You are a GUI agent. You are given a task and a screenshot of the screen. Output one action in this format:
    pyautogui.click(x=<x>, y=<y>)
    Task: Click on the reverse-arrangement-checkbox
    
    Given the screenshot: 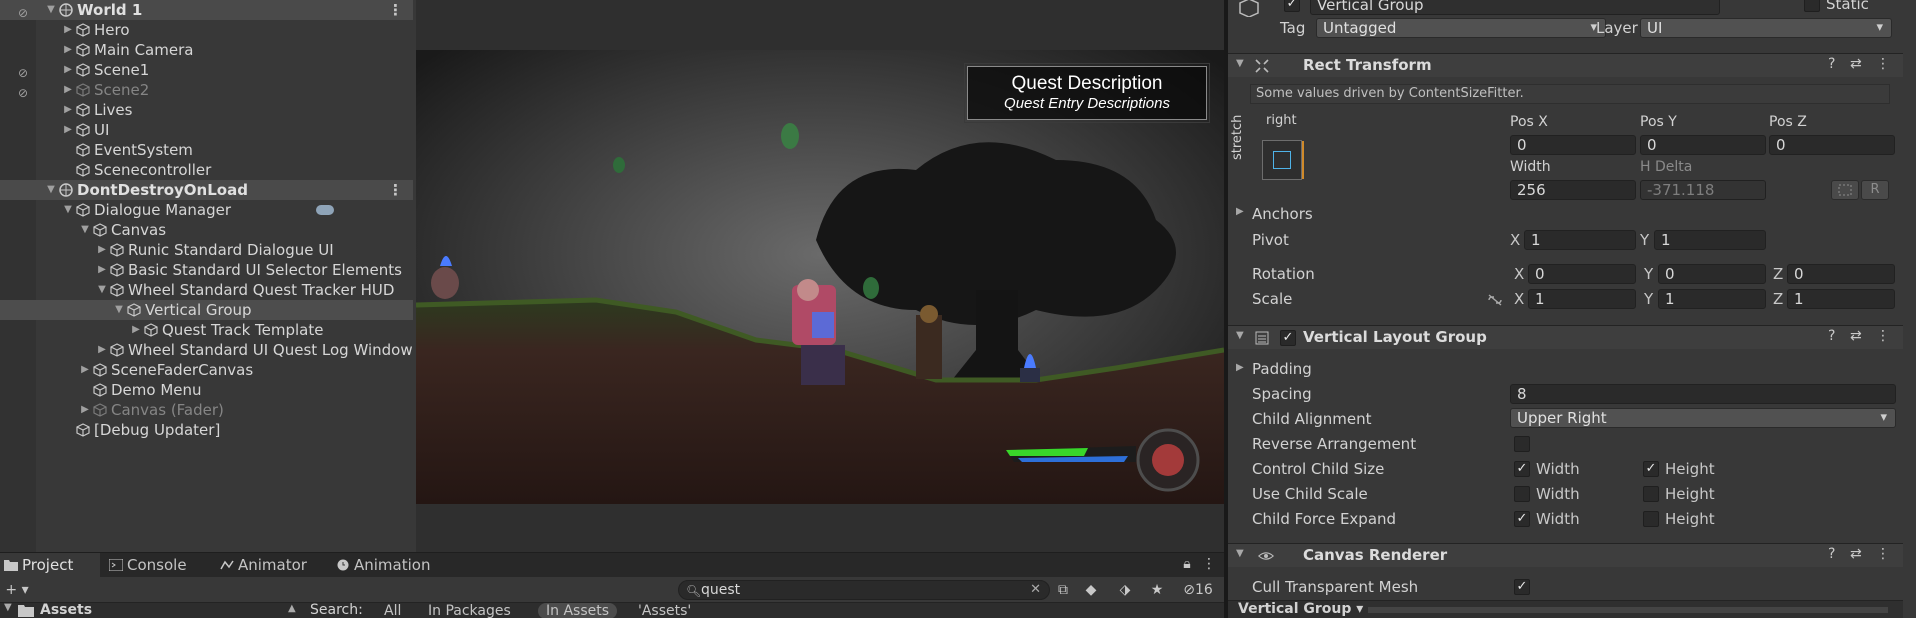 What is the action you would take?
    pyautogui.click(x=1522, y=444)
    